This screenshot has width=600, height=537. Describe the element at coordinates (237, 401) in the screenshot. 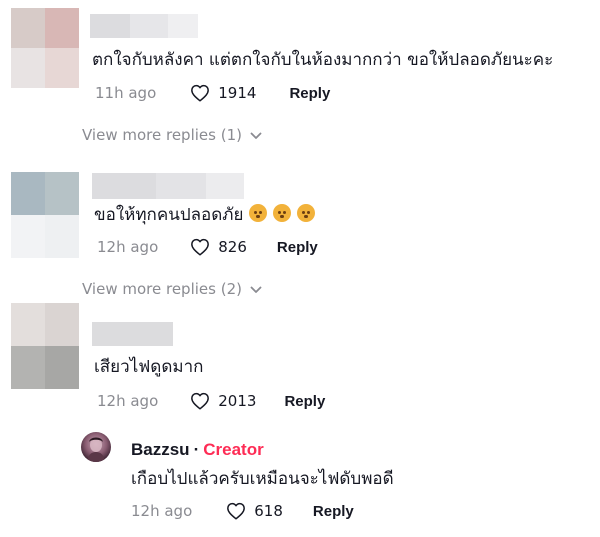

I see `like-count: 2013` at that location.